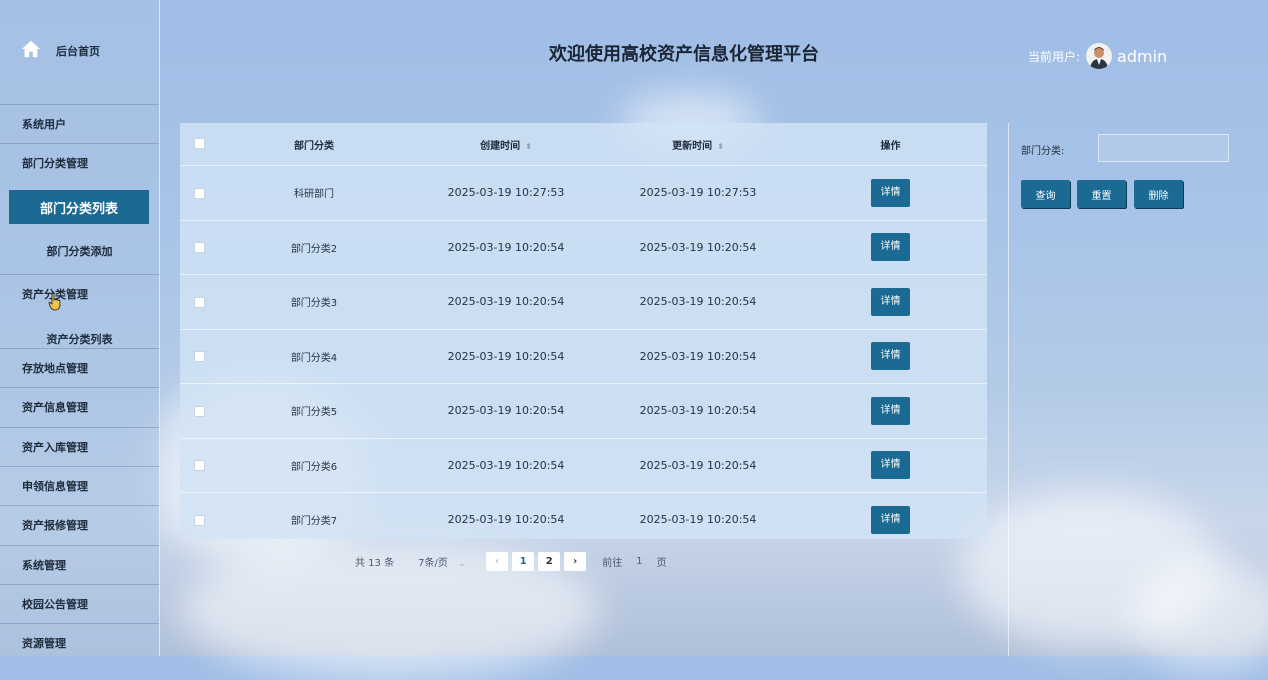 This screenshot has width=1268, height=680. What do you see at coordinates (1163, 148) in the screenshot?
I see `dept-category-input` at bounding box center [1163, 148].